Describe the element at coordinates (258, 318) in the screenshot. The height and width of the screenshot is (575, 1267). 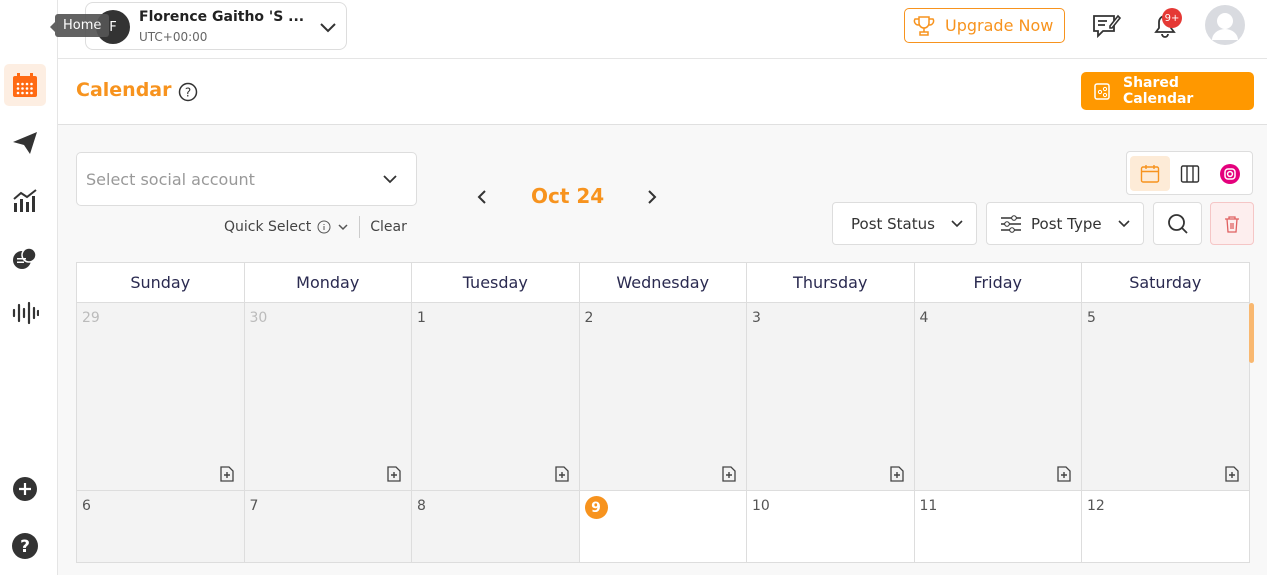
I see `day-number: 30` at that location.